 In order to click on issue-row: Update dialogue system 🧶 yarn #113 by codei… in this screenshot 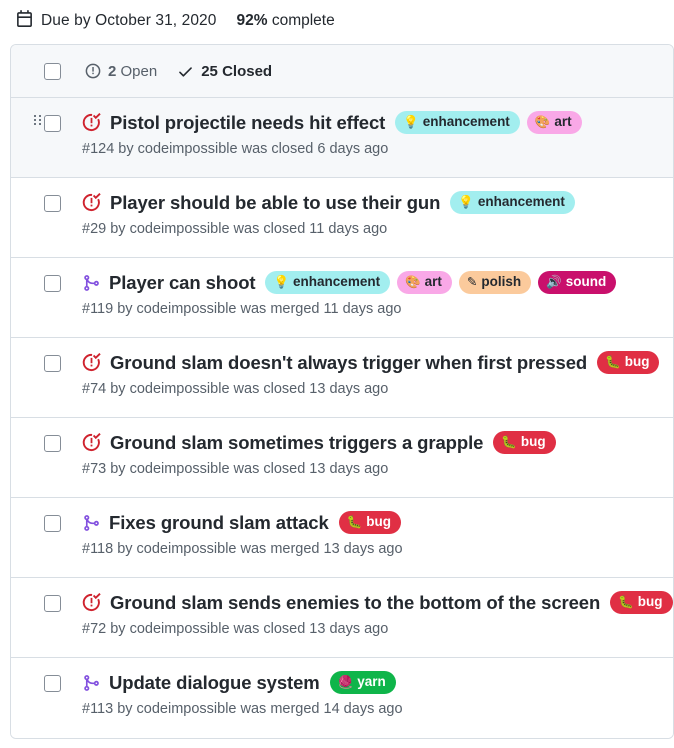, I will do `click(342, 698)`.